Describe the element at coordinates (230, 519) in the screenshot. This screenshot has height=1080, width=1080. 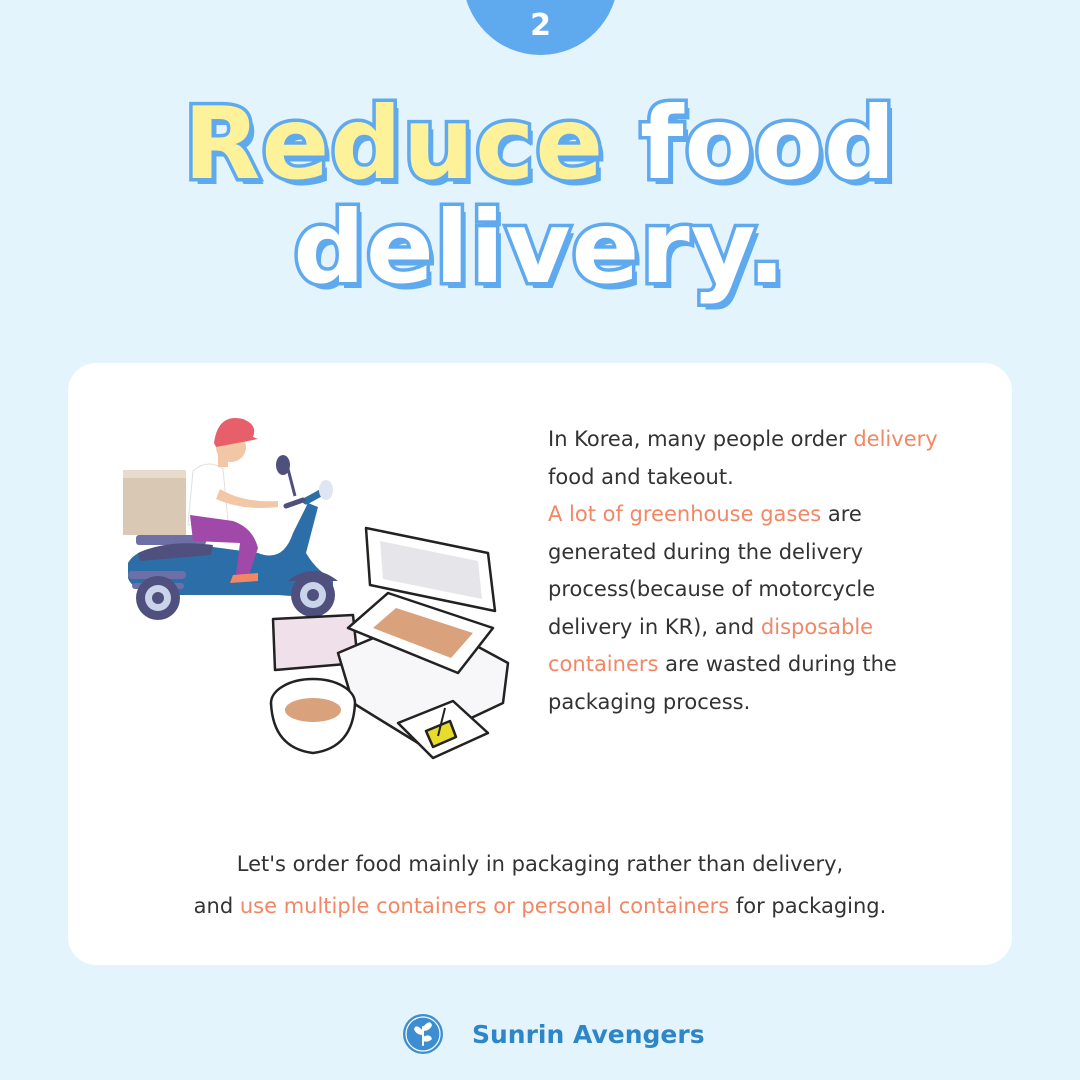
I see `delivery-scooter-icon` at that location.